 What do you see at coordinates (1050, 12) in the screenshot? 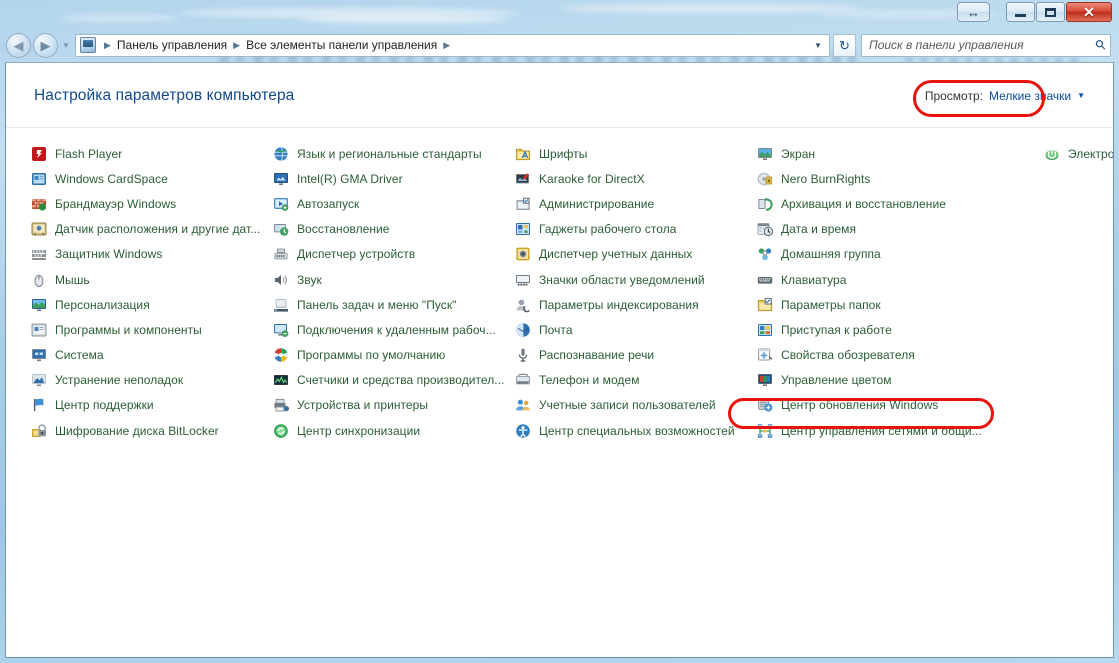
I see `maximize-button` at bounding box center [1050, 12].